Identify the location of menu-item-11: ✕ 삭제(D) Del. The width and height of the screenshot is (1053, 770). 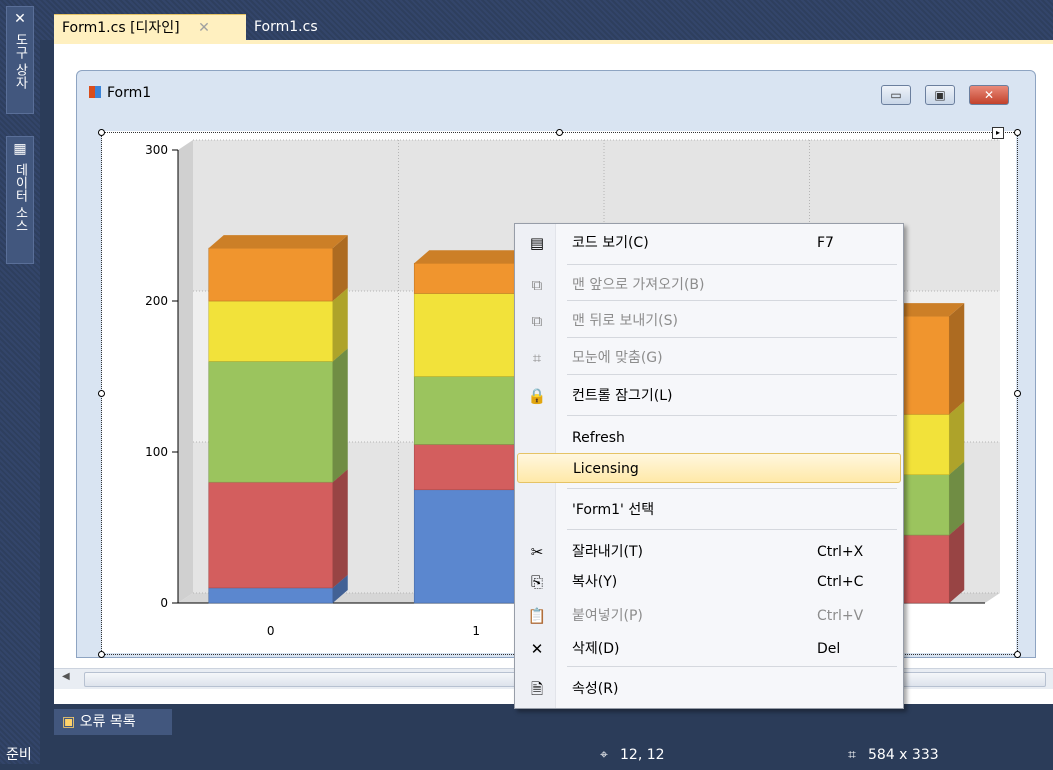
(709, 649).